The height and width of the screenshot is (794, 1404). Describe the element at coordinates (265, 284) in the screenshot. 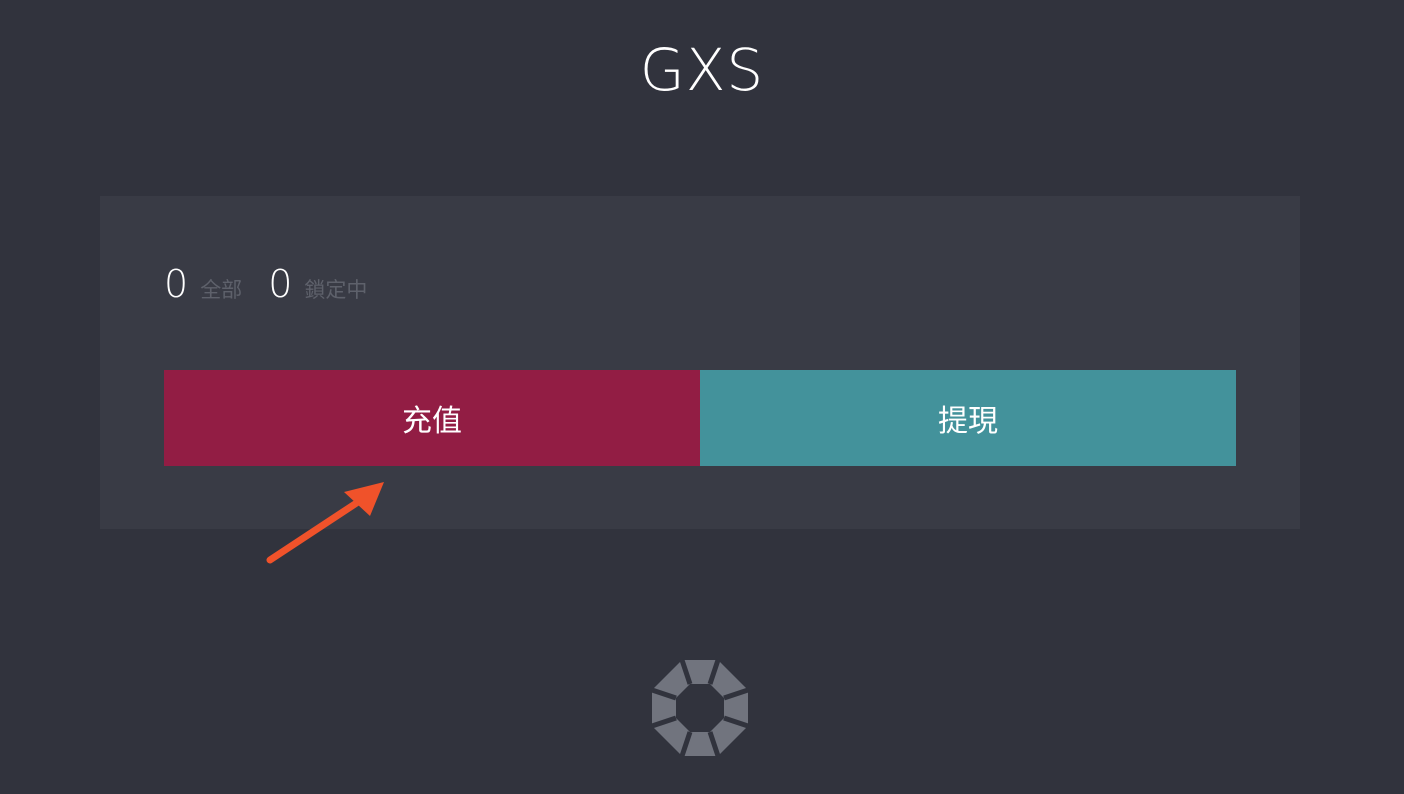

I see `balance-summary: 0 全部 0 鎖定中` at that location.